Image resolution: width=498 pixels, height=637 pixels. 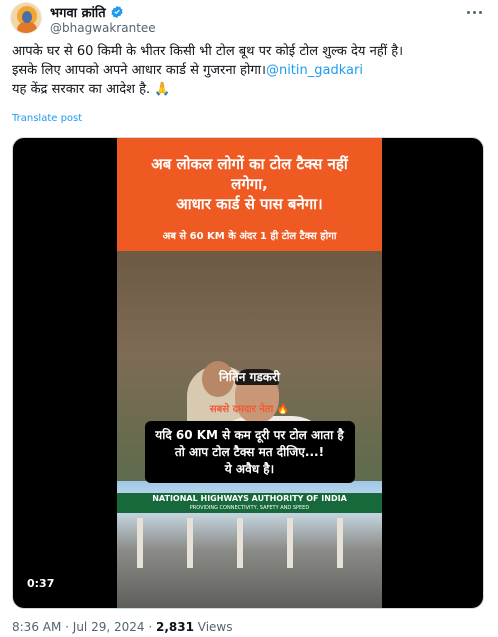 I want to click on video-duration-badge: 0:37, so click(x=41, y=583).